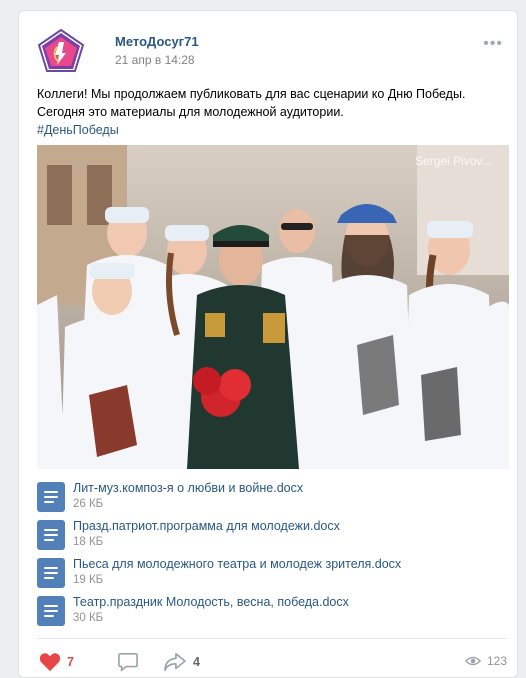  I want to click on post-actions: 7 4 123, so click(272, 662).